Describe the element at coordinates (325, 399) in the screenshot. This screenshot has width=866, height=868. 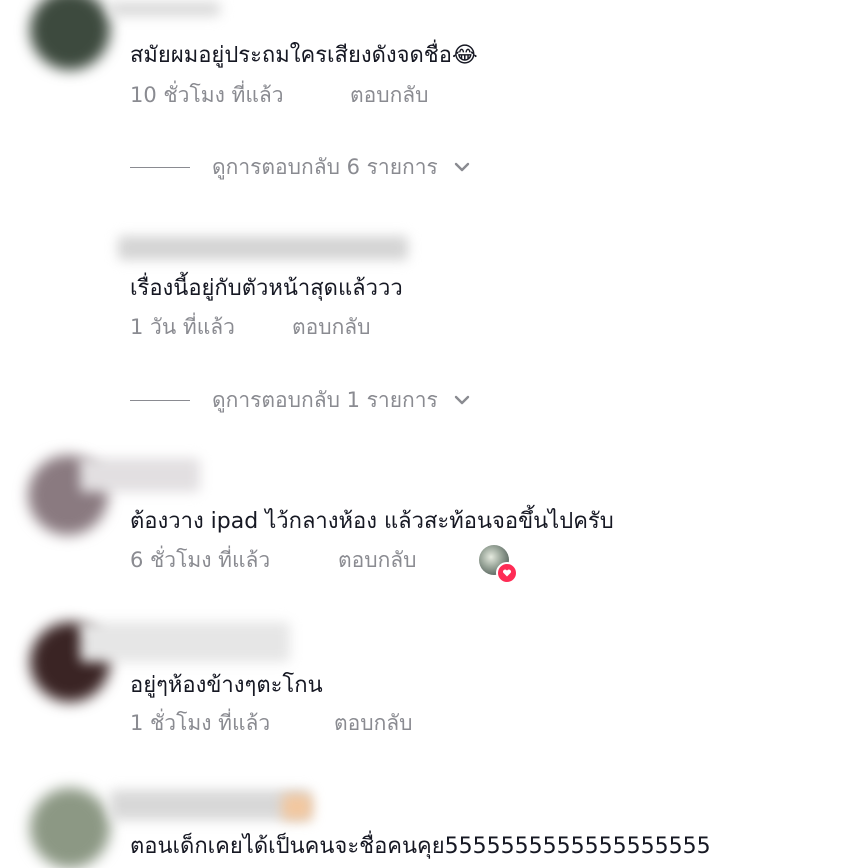
I see `view-replies-label: ดูการตอบกลับ 1 รายการ` at that location.